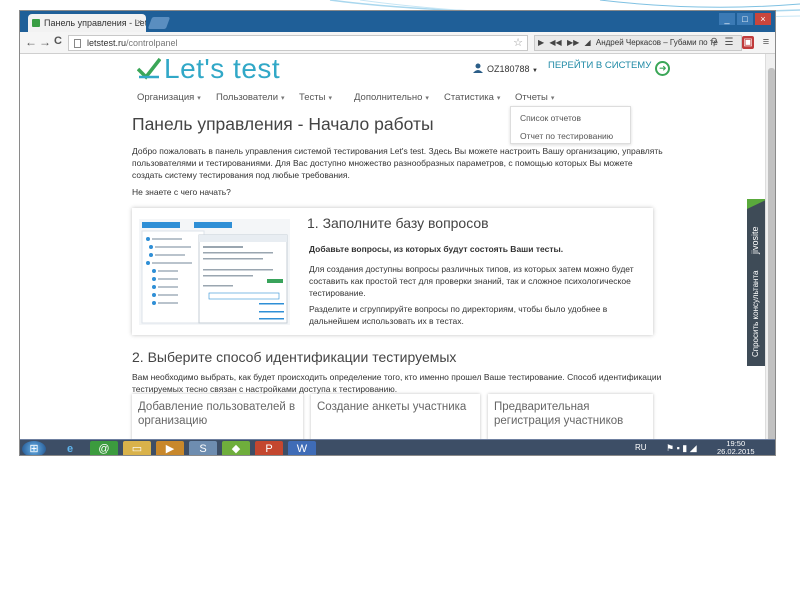 The width and height of the screenshot is (800, 600). I want to click on reload-icon: C, so click(58, 41).